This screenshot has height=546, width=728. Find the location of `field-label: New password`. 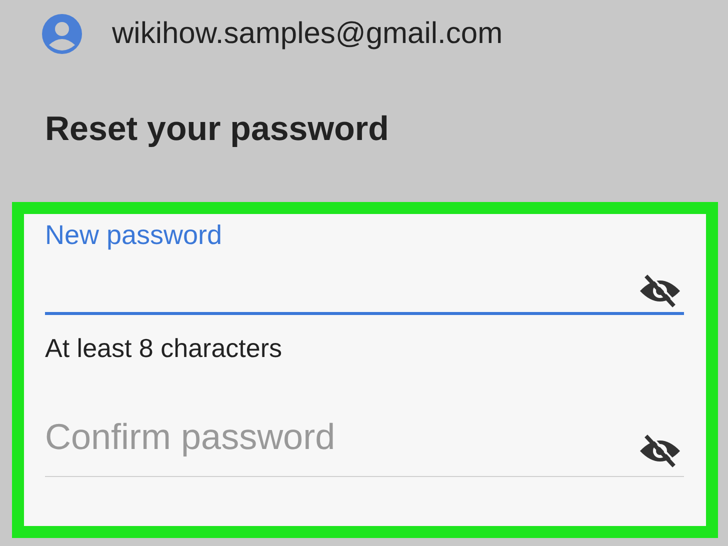

field-label: New password is located at coordinates (133, 235).